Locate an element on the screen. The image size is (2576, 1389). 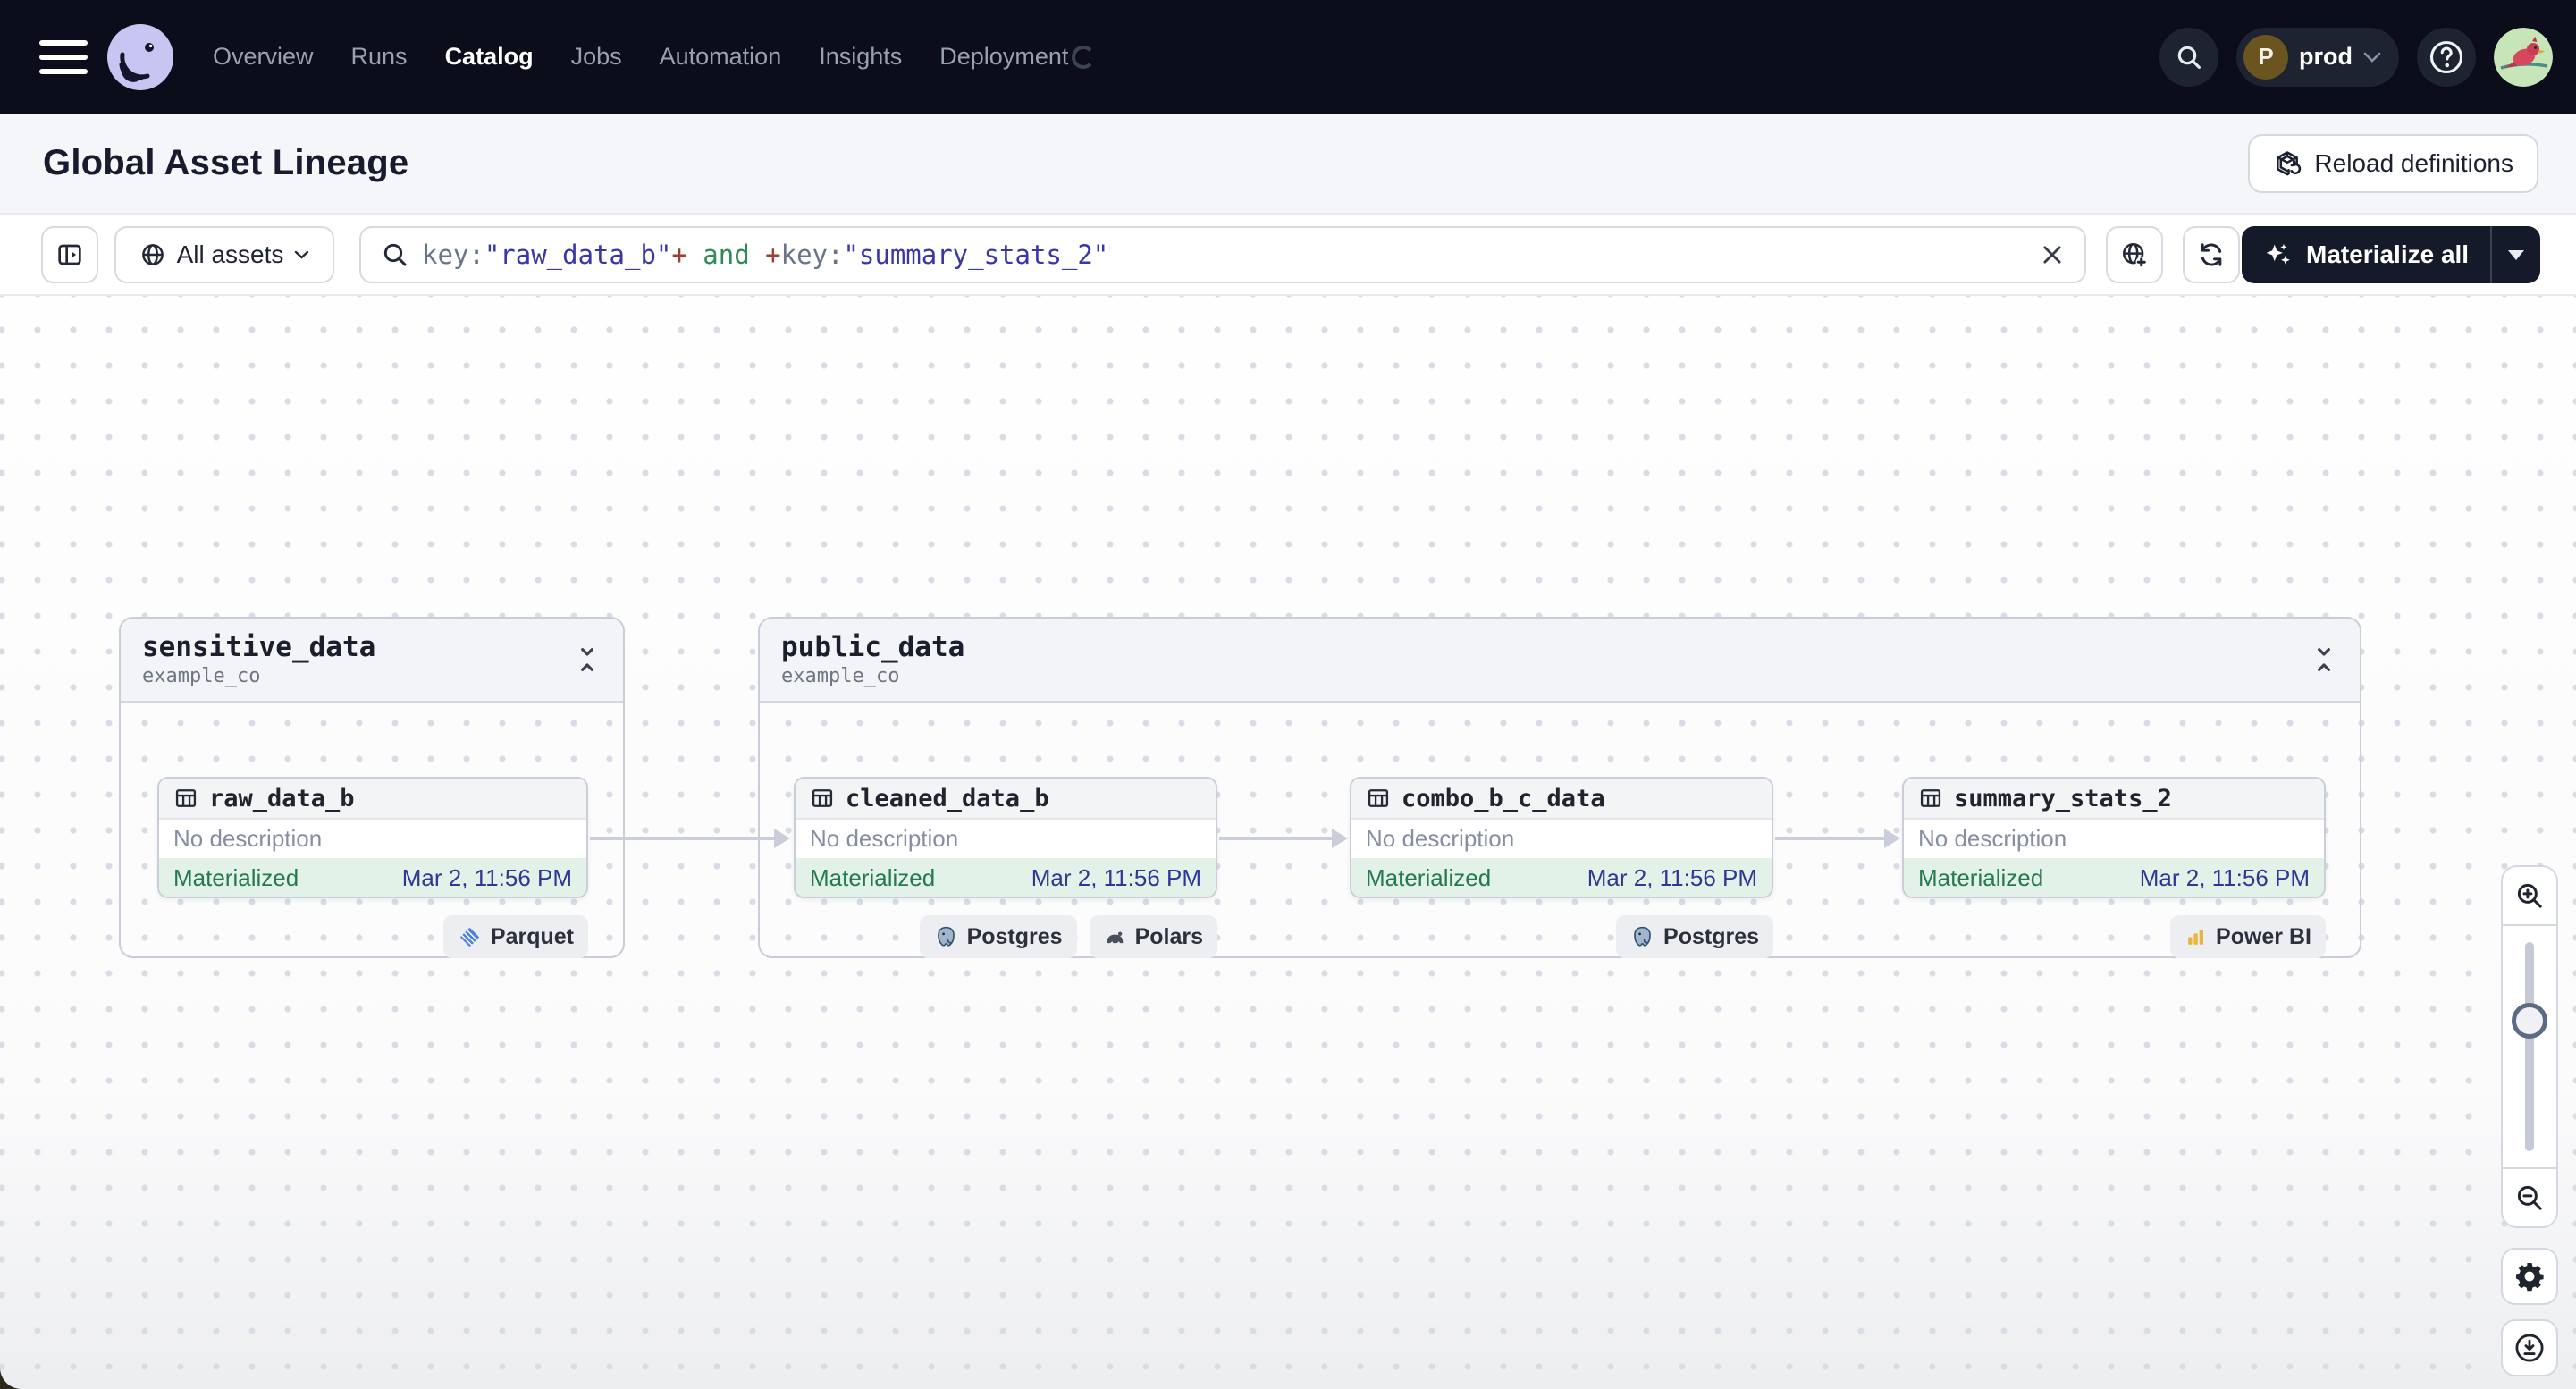
asset-header: raw_data_b is located at coordinates (373, 799).